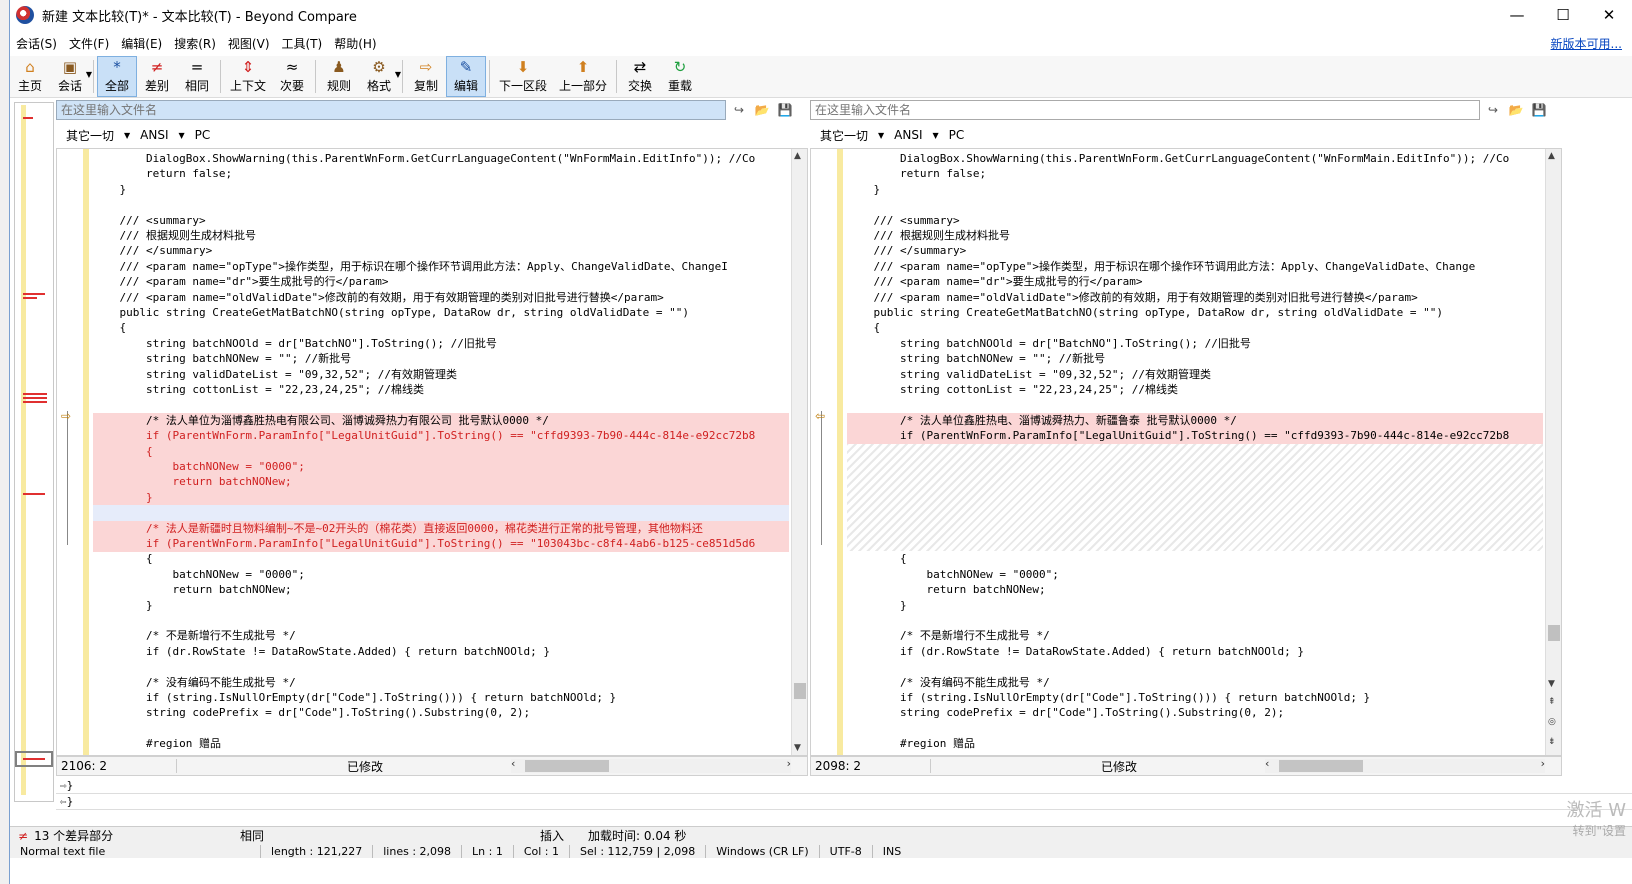  Describe the element at coordinates (1551, 156) in the screenshot. I see `scroll-up-icon: ▲` at that location.